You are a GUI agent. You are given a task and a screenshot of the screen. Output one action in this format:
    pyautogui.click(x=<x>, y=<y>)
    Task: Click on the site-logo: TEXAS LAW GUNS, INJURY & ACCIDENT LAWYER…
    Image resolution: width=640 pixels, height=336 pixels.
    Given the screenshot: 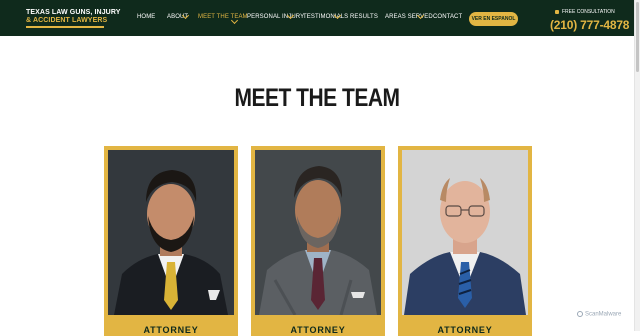 What is the action you would take?
    pyautogui.click(x=73, y=18)
    